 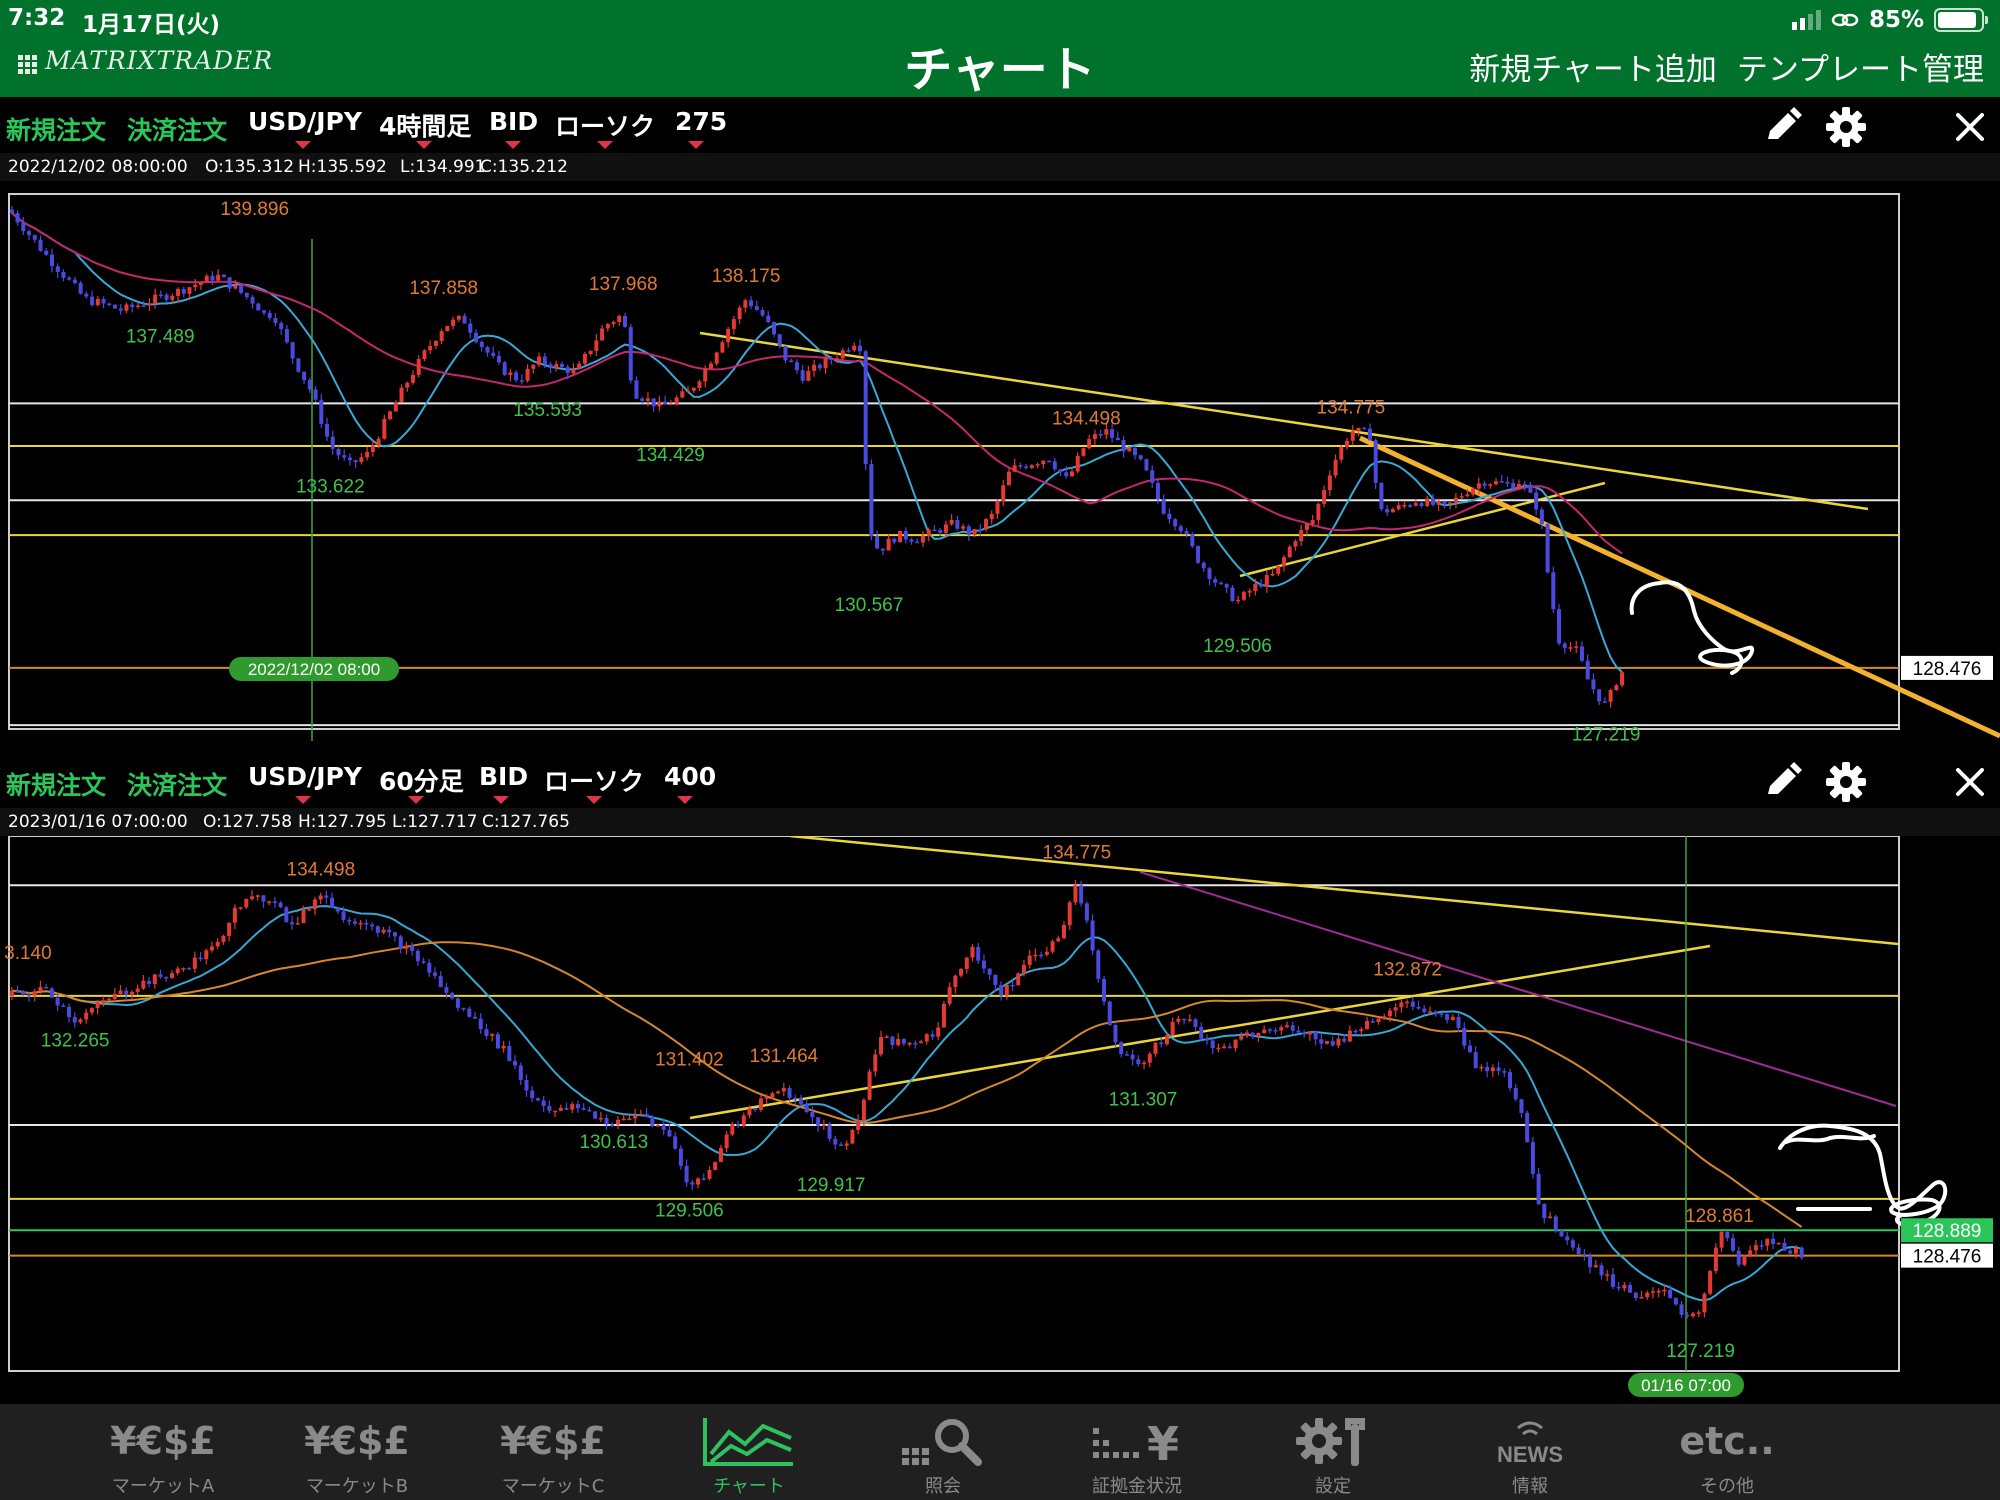 I want to click on chart-toolbar: 新規注文 決済注文 USD/JPY 60分足 BID ローソク 400, so click(x=1000, y=780).